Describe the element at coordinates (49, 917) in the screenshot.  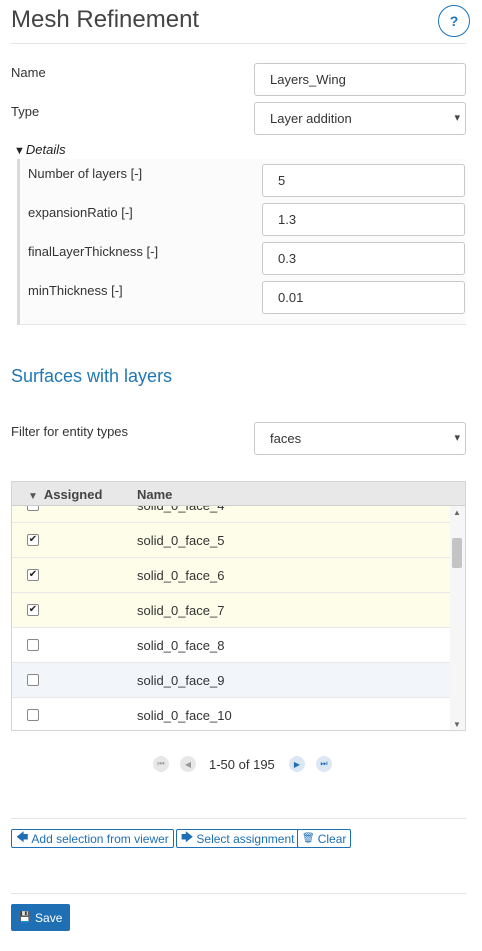
I see `save-label: Save` at that location.